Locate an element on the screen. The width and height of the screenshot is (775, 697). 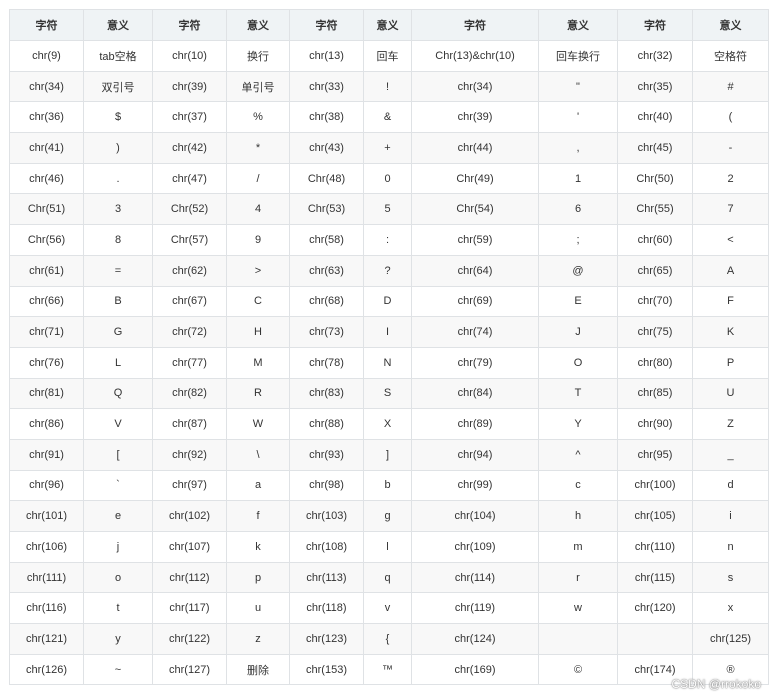
cell-meaning: ? is located at coordinates (387, 270).